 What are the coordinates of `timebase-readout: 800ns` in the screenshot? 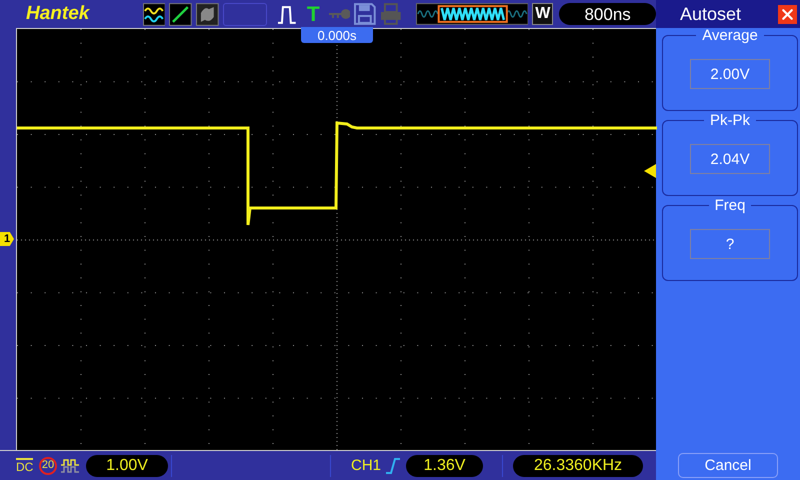 It's located at (607, 14).